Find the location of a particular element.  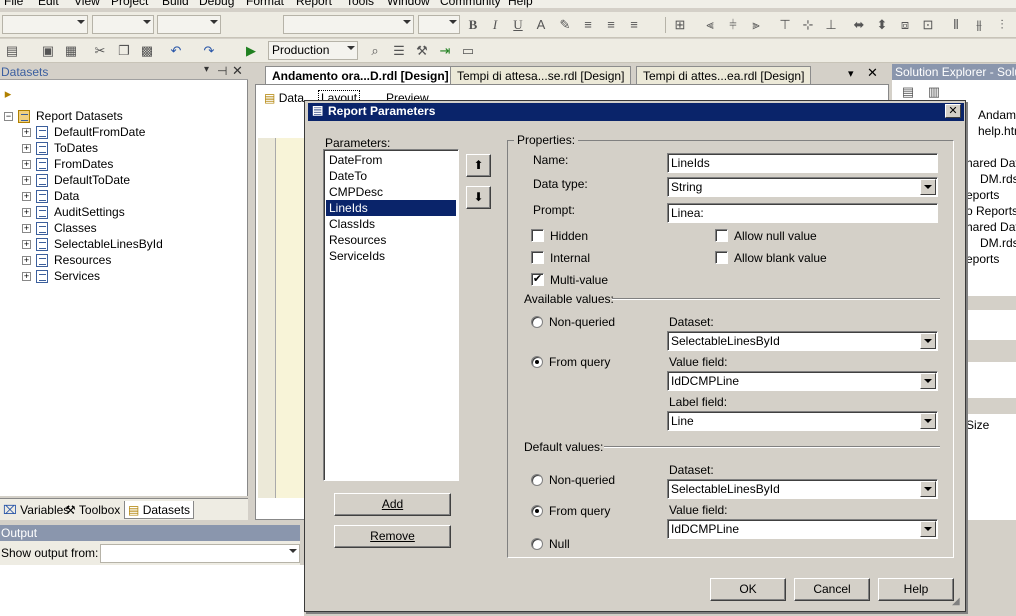

dialog-close-button: ✕ is located at coordinates (953, 111).